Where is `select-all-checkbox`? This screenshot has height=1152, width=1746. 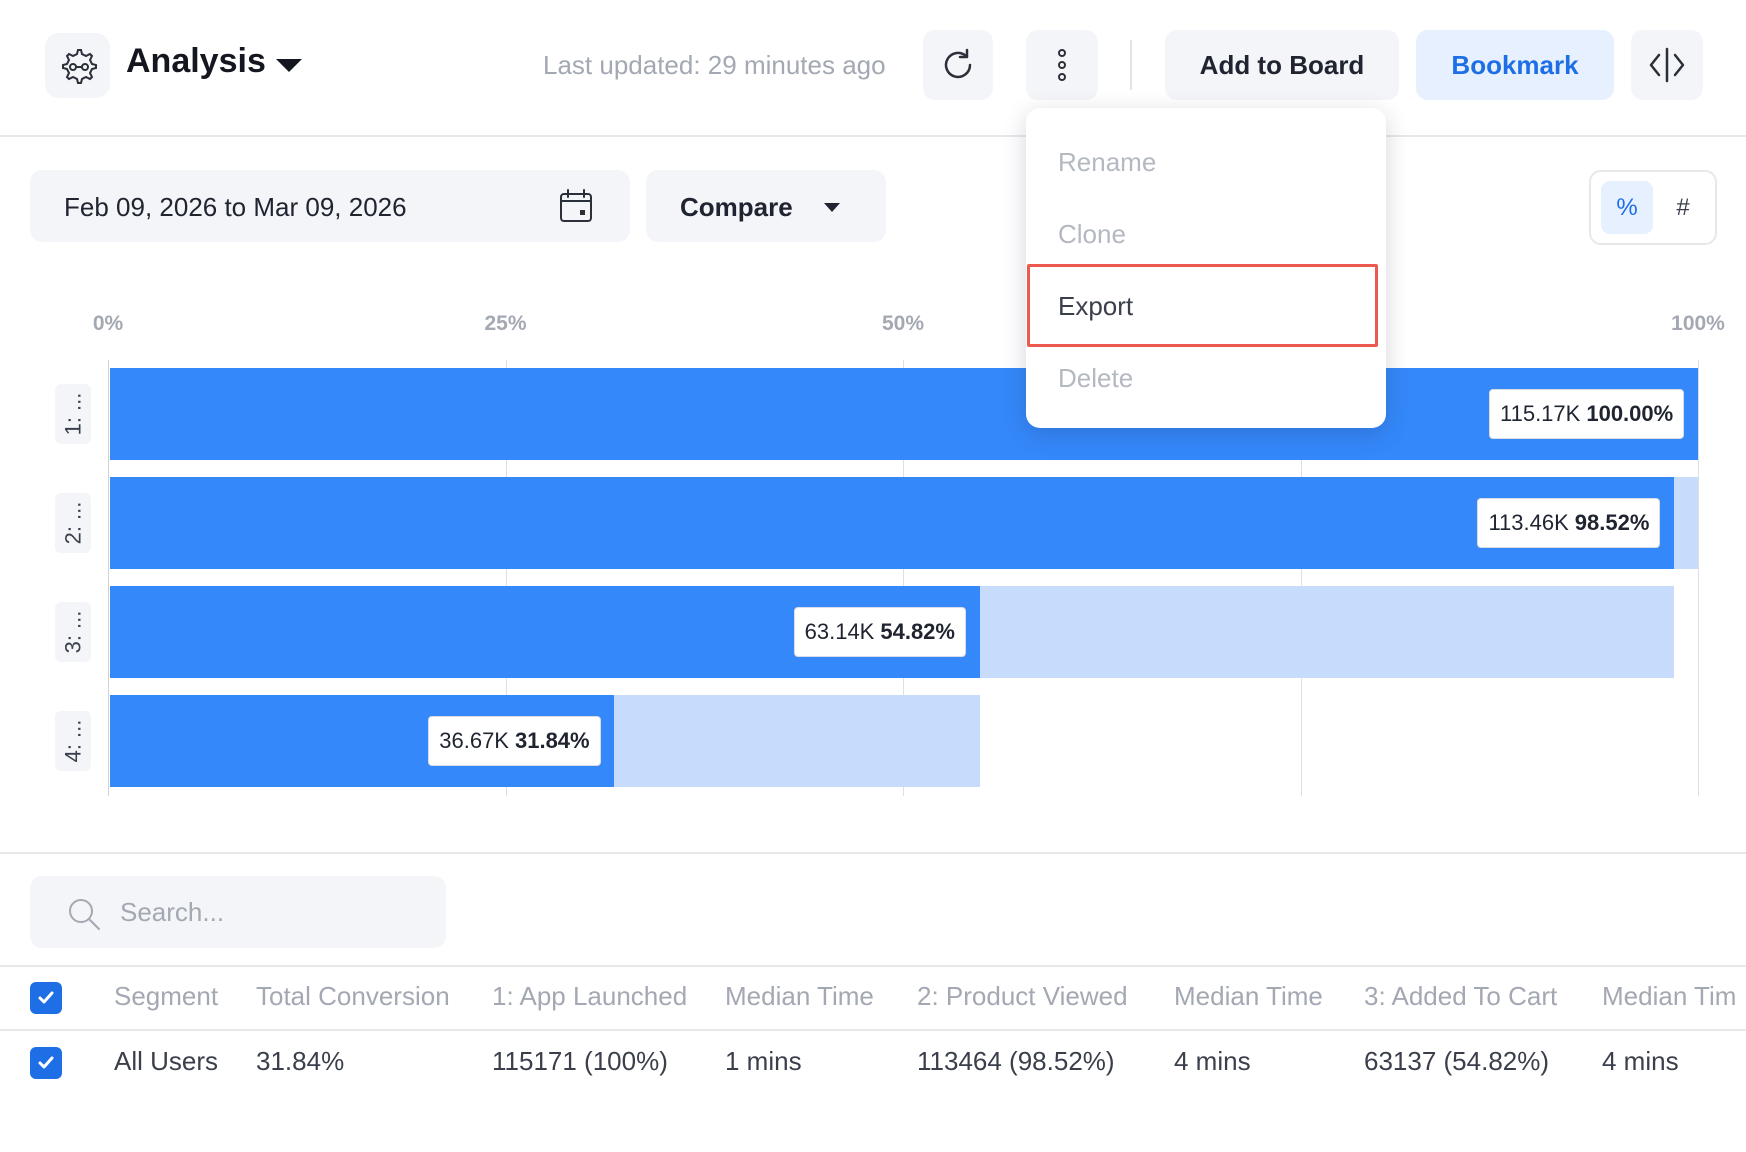
select-all-checkbox is located at coordinates (46, 998).